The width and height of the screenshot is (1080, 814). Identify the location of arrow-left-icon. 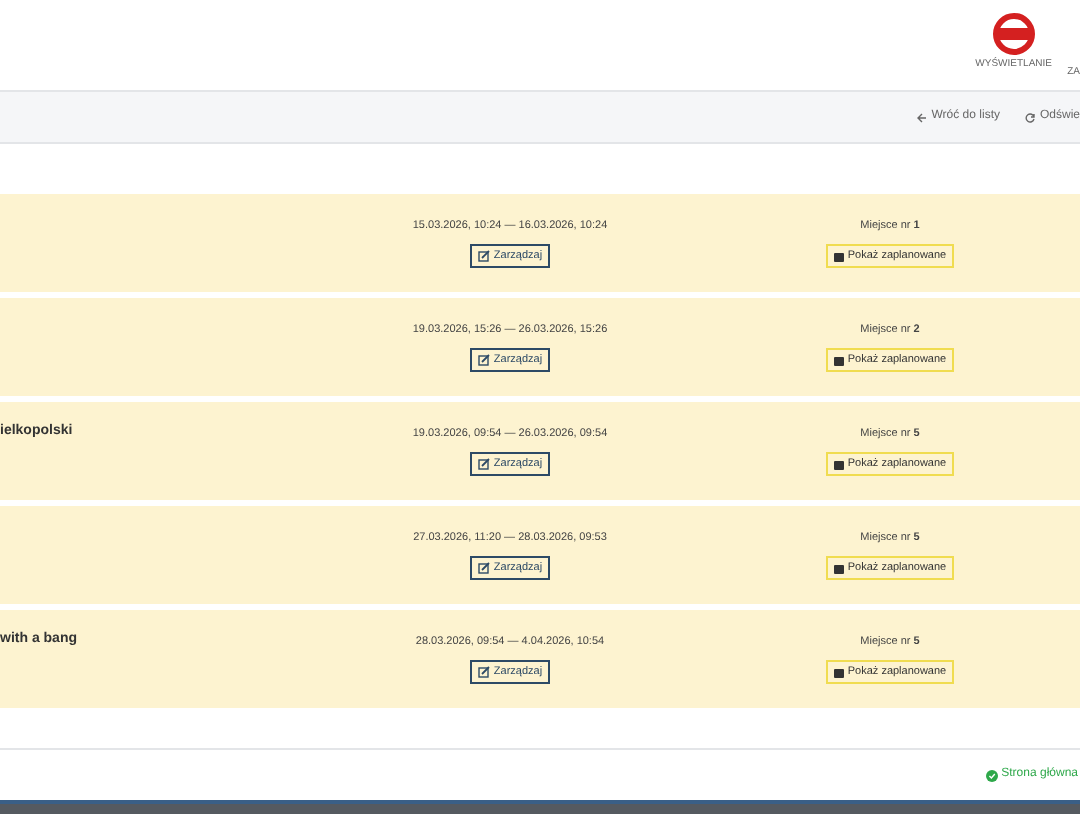
(921, 117).